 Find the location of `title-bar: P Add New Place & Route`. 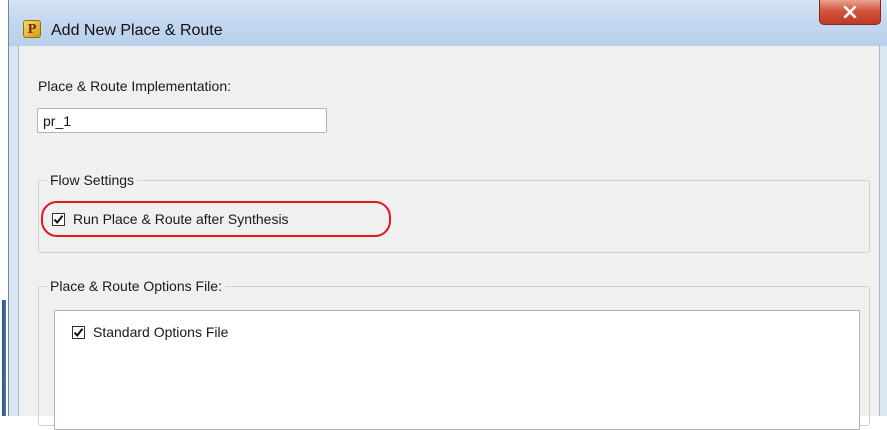

title-bar: P Add New Place & Route is located at coordinates (448, 23).